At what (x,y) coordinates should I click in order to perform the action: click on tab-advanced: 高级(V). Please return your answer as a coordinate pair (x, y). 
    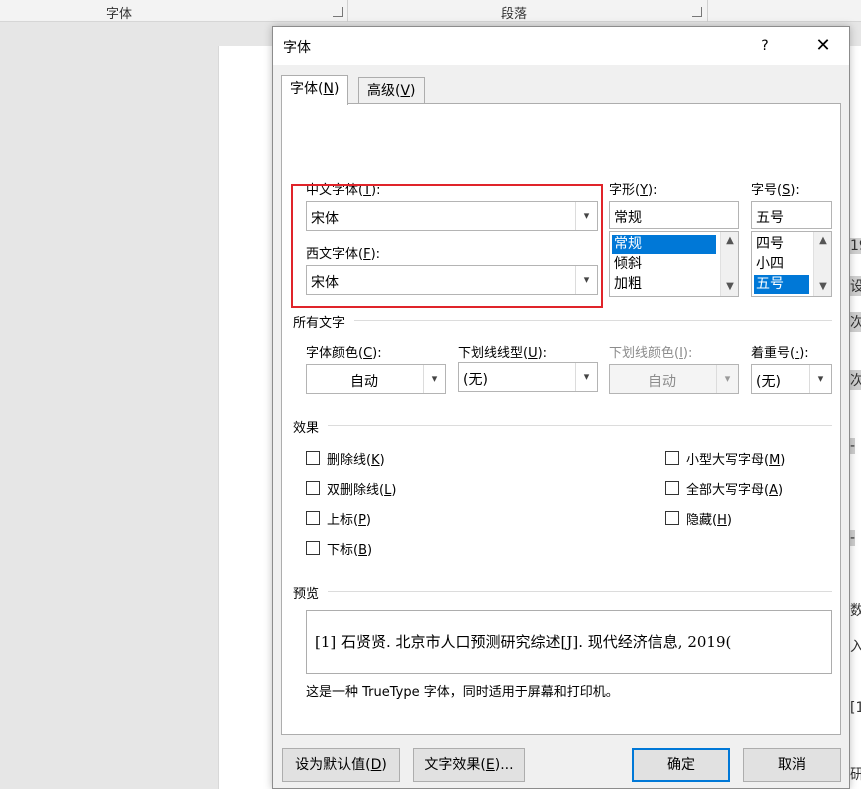
    Looking at the image, I should click on (391, 91).